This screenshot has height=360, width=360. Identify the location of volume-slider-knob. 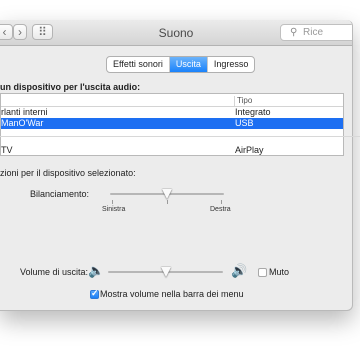
(165, 272).